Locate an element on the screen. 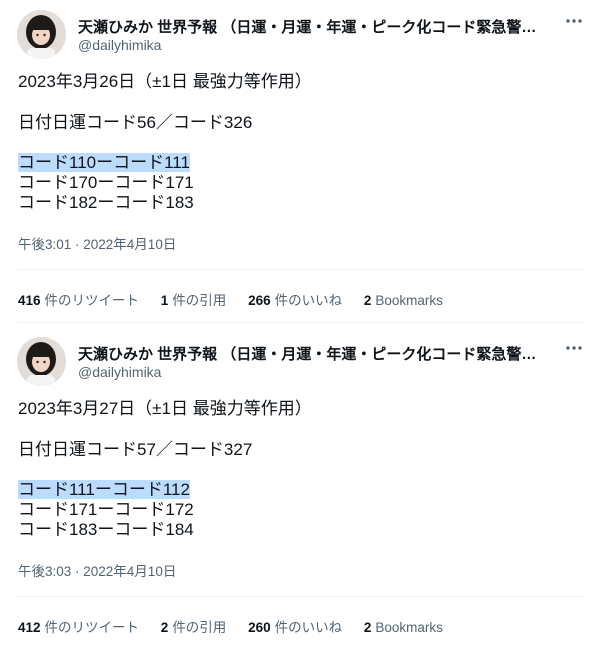 Image resolution: width=597 pixels, height=656 pixels. like-count: 260 件のいいね is located at coordinates (295, 626).